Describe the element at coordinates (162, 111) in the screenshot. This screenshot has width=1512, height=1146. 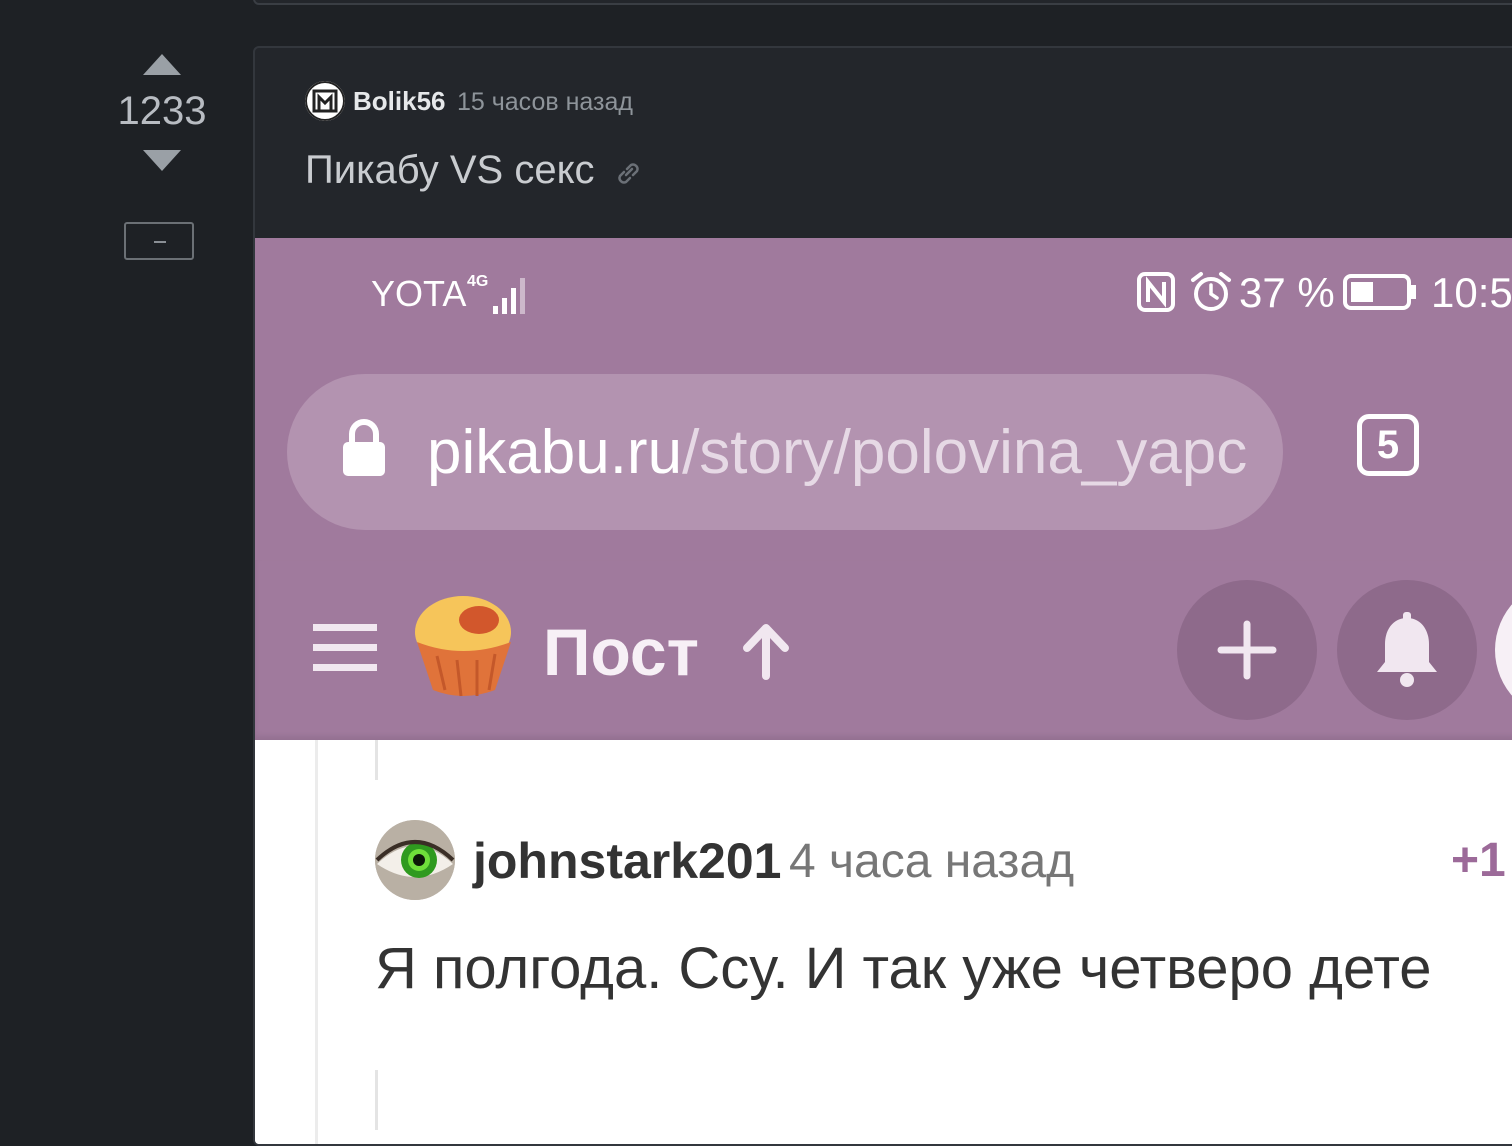
I see `post-rating: 1233` at that location.